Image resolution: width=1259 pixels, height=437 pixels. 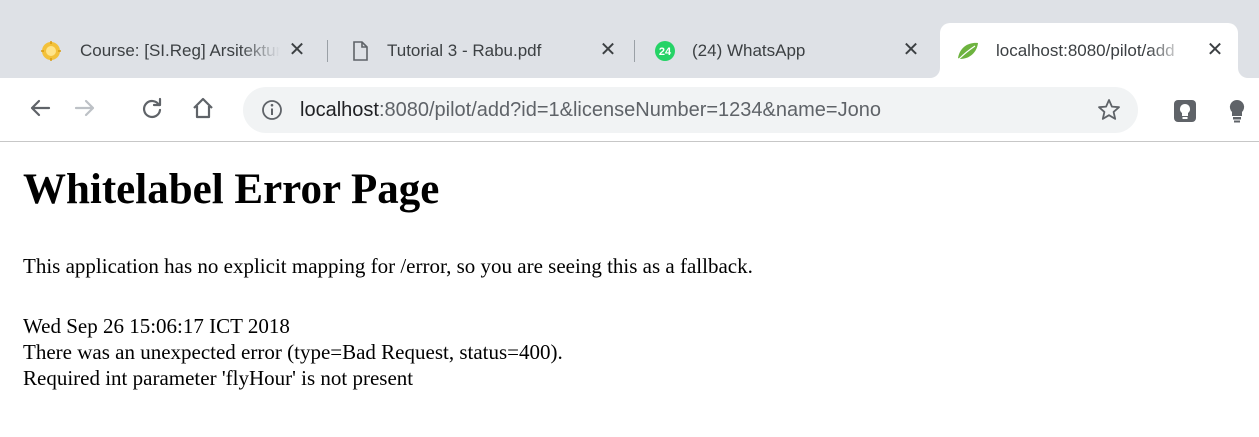 What do you see at coordinates (231, 189) in the screenshot?
I see `page-title: Whitelabel Error Page` at bounding box center [231, 189].